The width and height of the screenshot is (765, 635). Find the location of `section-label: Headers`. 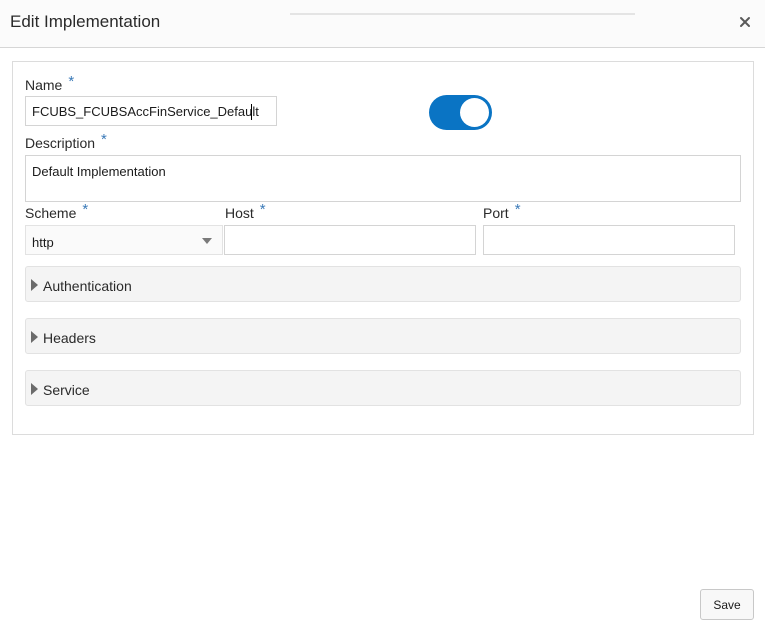

section-label: Headers is located at coordinates (69, 338).